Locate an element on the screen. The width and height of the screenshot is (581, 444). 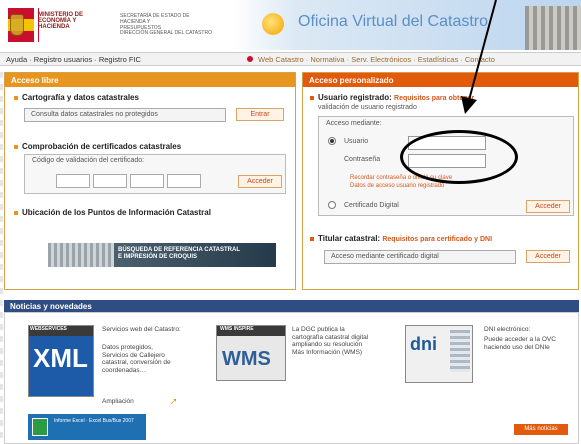
xml-label: XML is located at coordinates (60, 358).